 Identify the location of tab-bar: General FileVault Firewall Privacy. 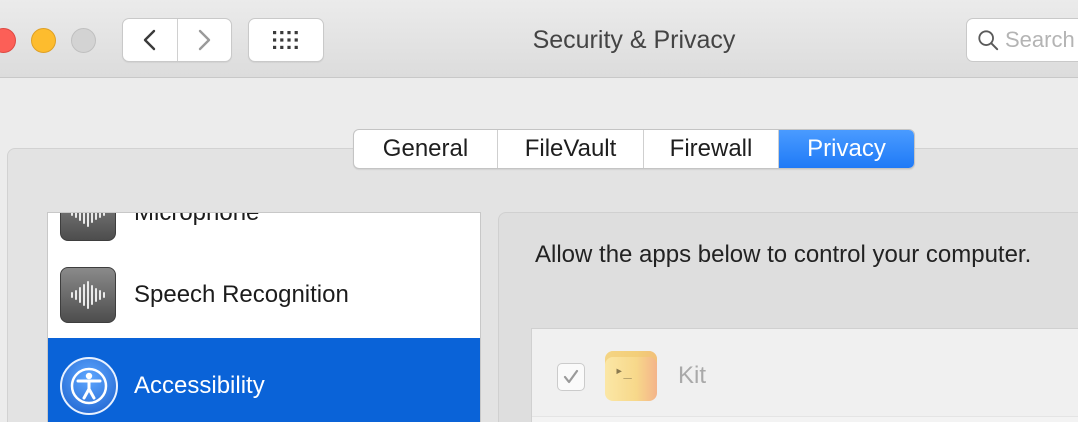
(634, 149).